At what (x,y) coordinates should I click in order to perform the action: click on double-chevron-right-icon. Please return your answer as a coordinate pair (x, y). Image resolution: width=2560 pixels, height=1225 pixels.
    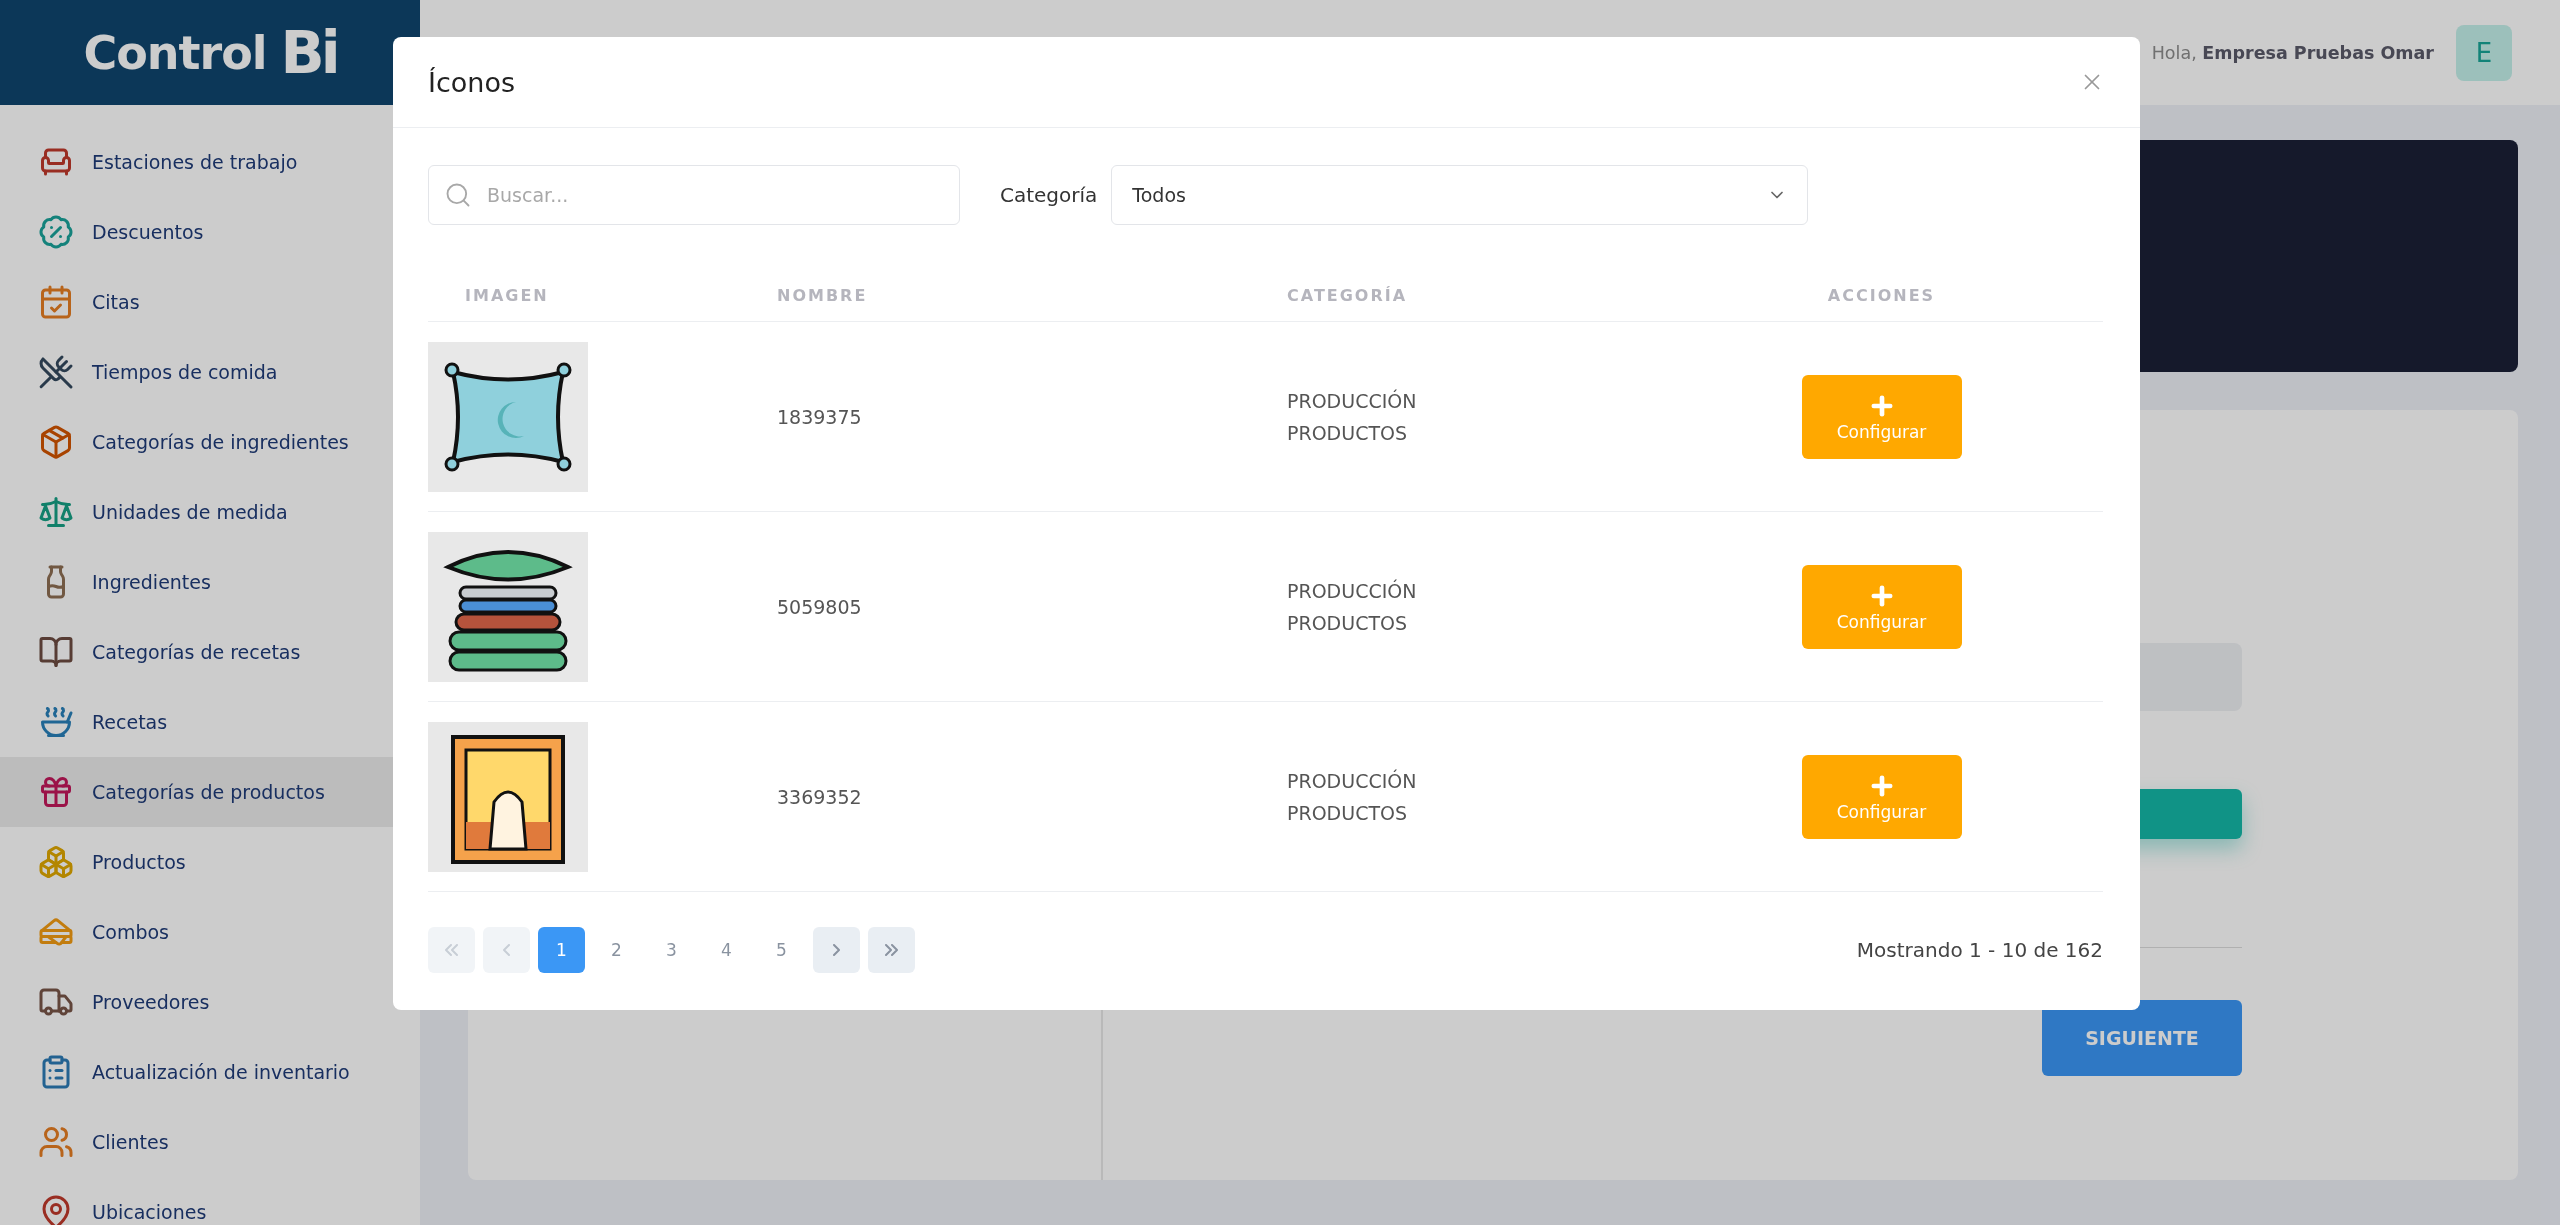
    Looking at the image, I should click on (891, 950).